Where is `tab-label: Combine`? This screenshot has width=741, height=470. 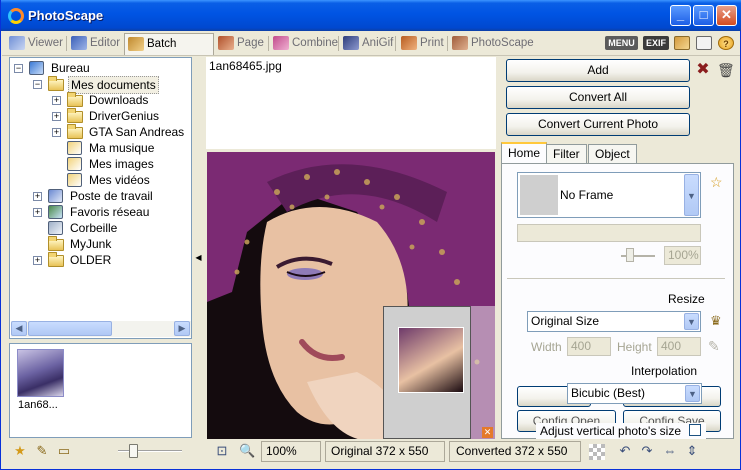
tab-label: Combine is located at coordinates (315, 43).